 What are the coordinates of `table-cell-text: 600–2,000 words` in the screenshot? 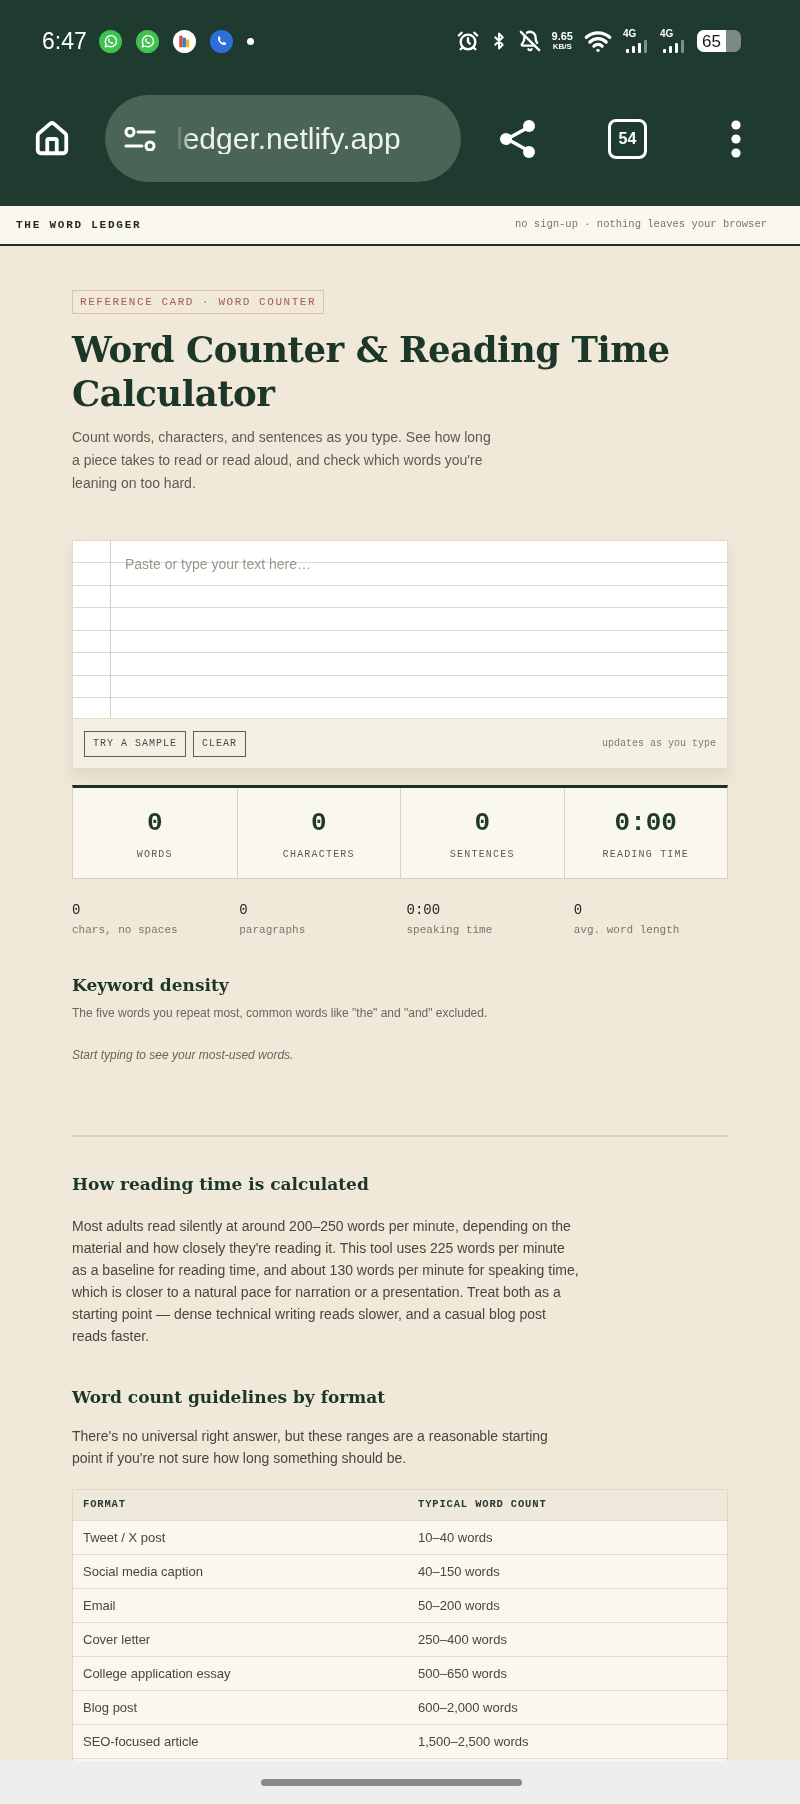 It's located at (468, 1707).